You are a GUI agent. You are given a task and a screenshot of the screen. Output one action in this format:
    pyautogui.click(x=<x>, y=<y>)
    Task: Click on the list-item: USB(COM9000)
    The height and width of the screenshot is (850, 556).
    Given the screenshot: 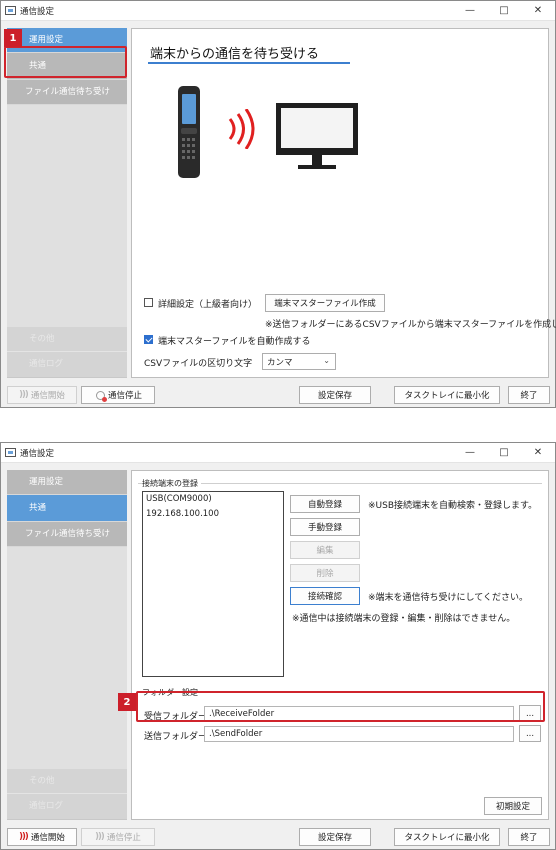 What is the action you would take?
    pyautogui.click(x=213, y=499)
    